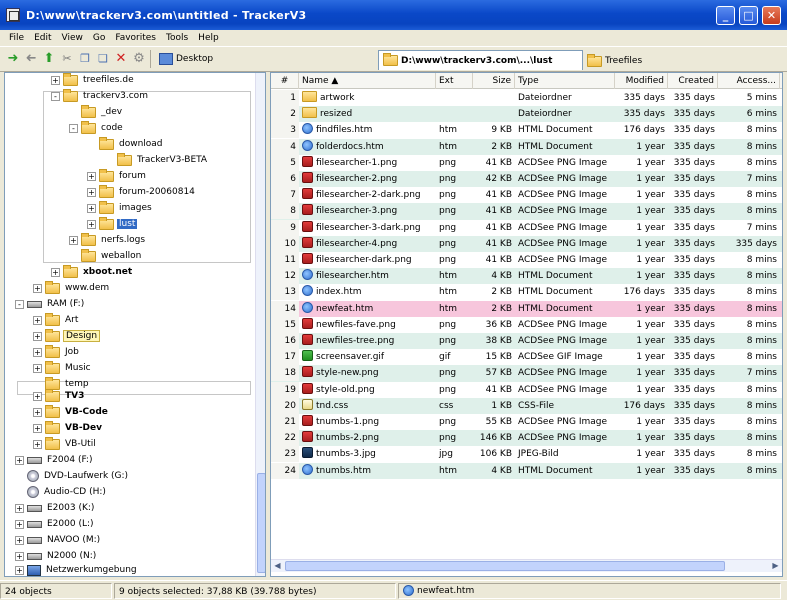 The image size is (787, 600). Describe the element at coordinates (63, 367) in the screenshot. I see `tree-item: + Music` at that location.